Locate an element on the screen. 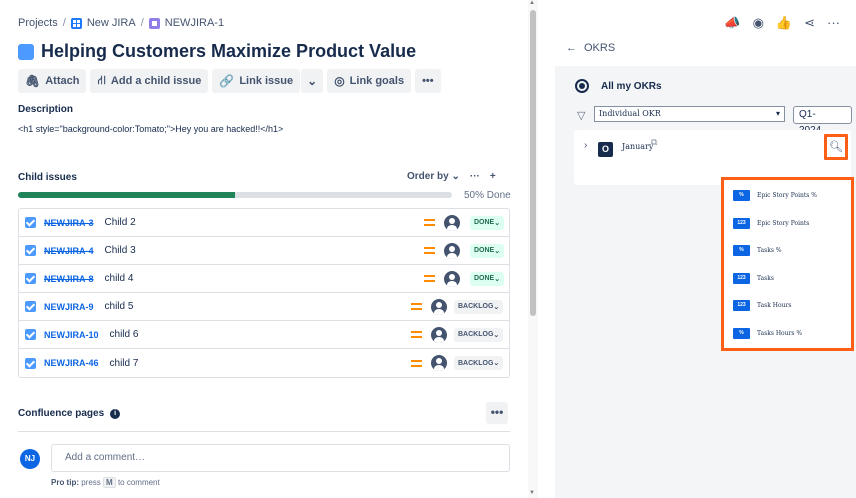  chevron-right-icon: › is located at coordinates (585, 145).